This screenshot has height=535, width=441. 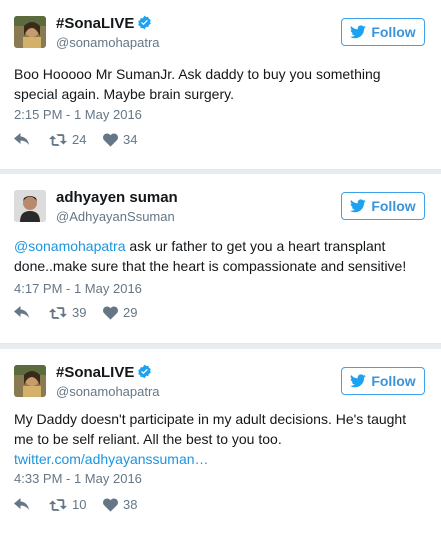 I want to click on retweet-count: 24, so click(x=79, y=139).